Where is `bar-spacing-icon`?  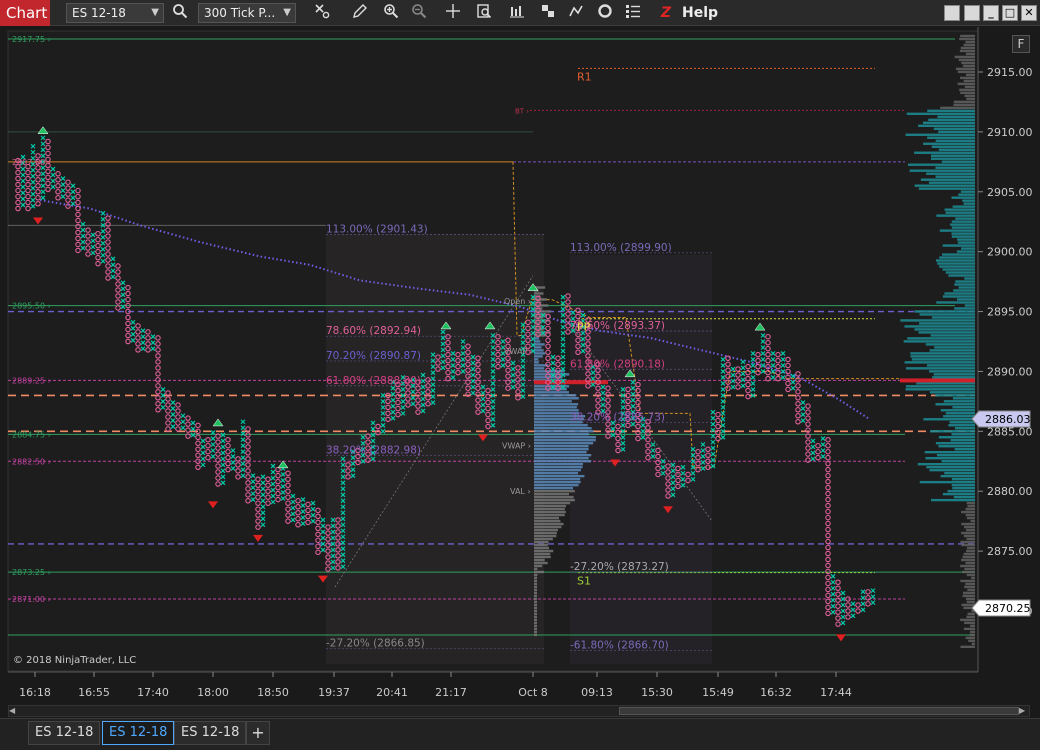 bar-spacing-icon is located at coordinates (517, 13).